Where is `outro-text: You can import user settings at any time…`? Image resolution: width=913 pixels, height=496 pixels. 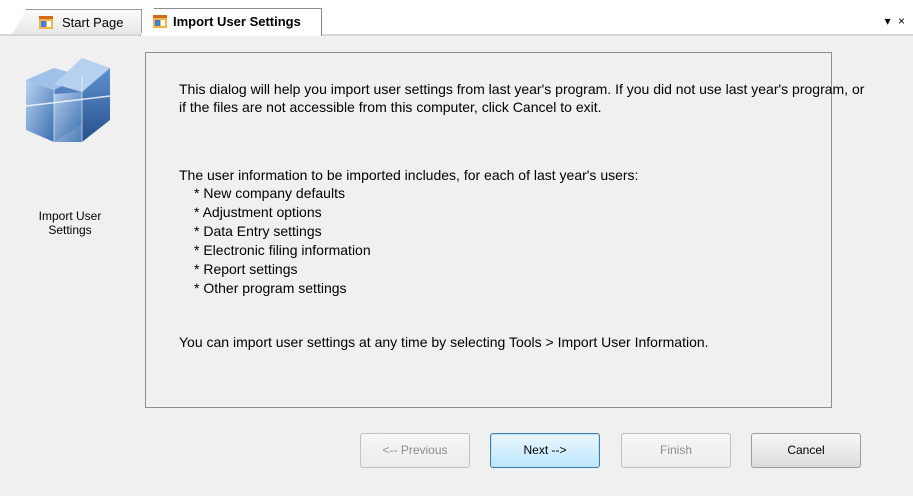 outro-text: You can import user settings at any time… is located at coordinates (444, 342).